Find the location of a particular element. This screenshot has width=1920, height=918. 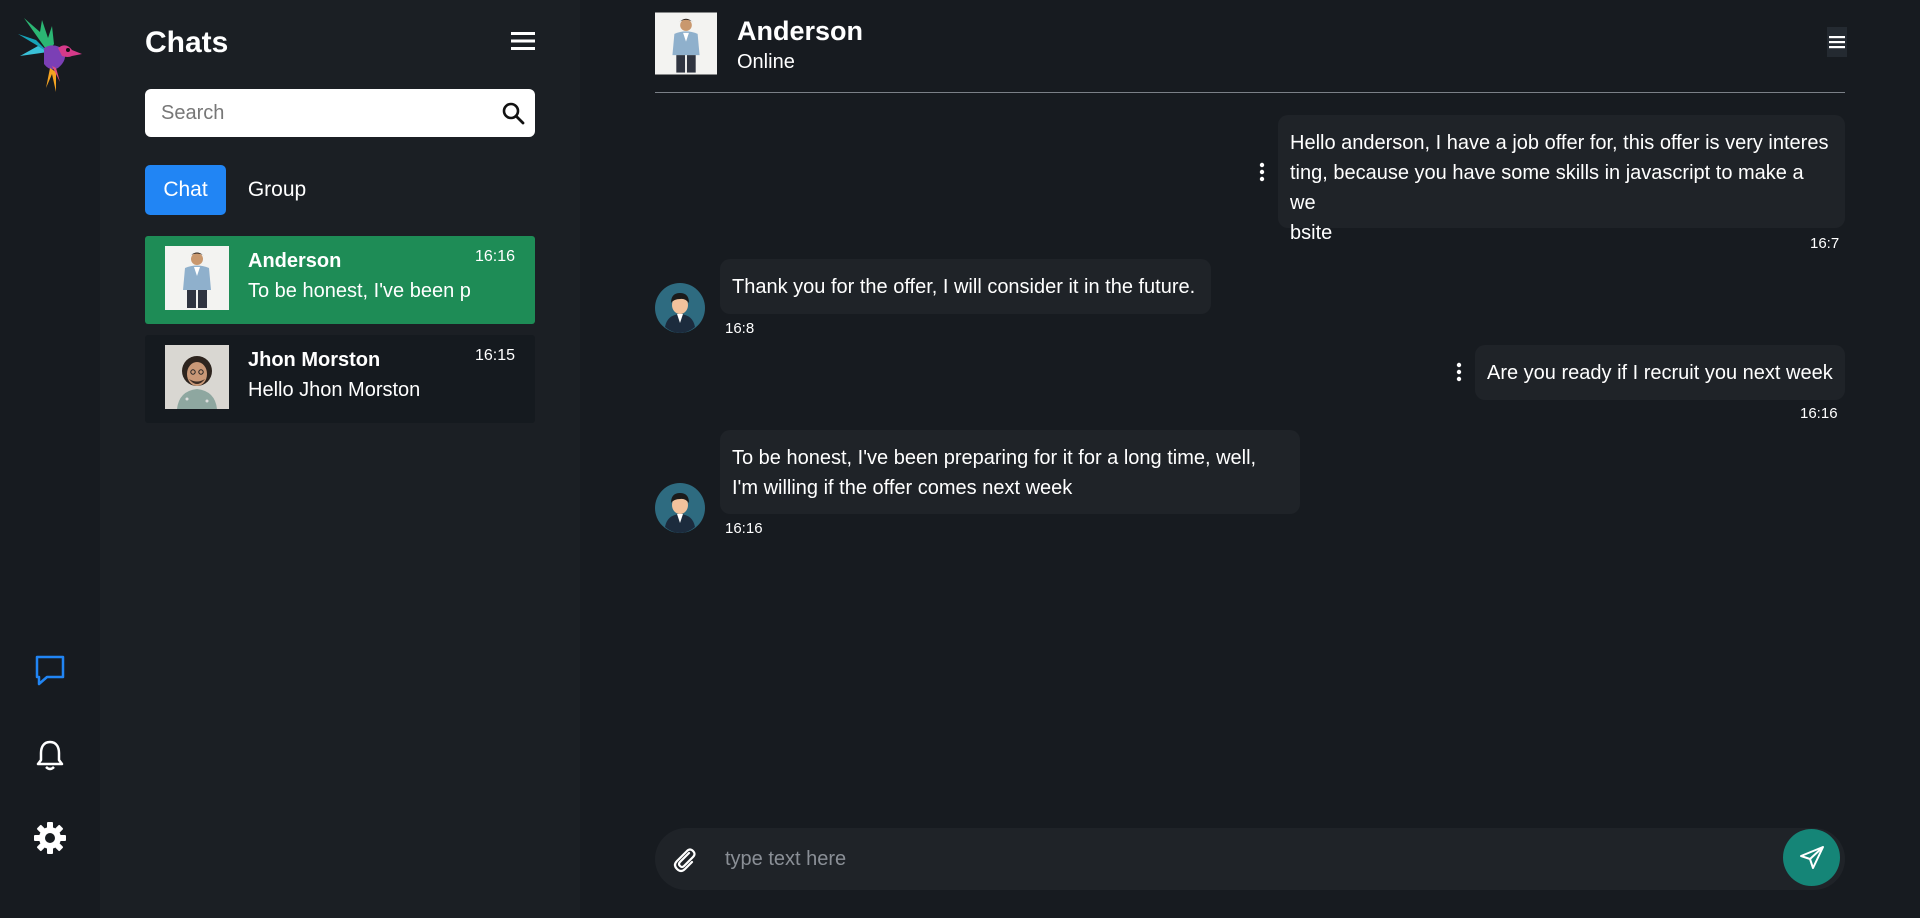

chat-list-item-jhon-morston: Jhon Morston Hello Jhon Morston 16:15 is located at coordinates (340, 379).